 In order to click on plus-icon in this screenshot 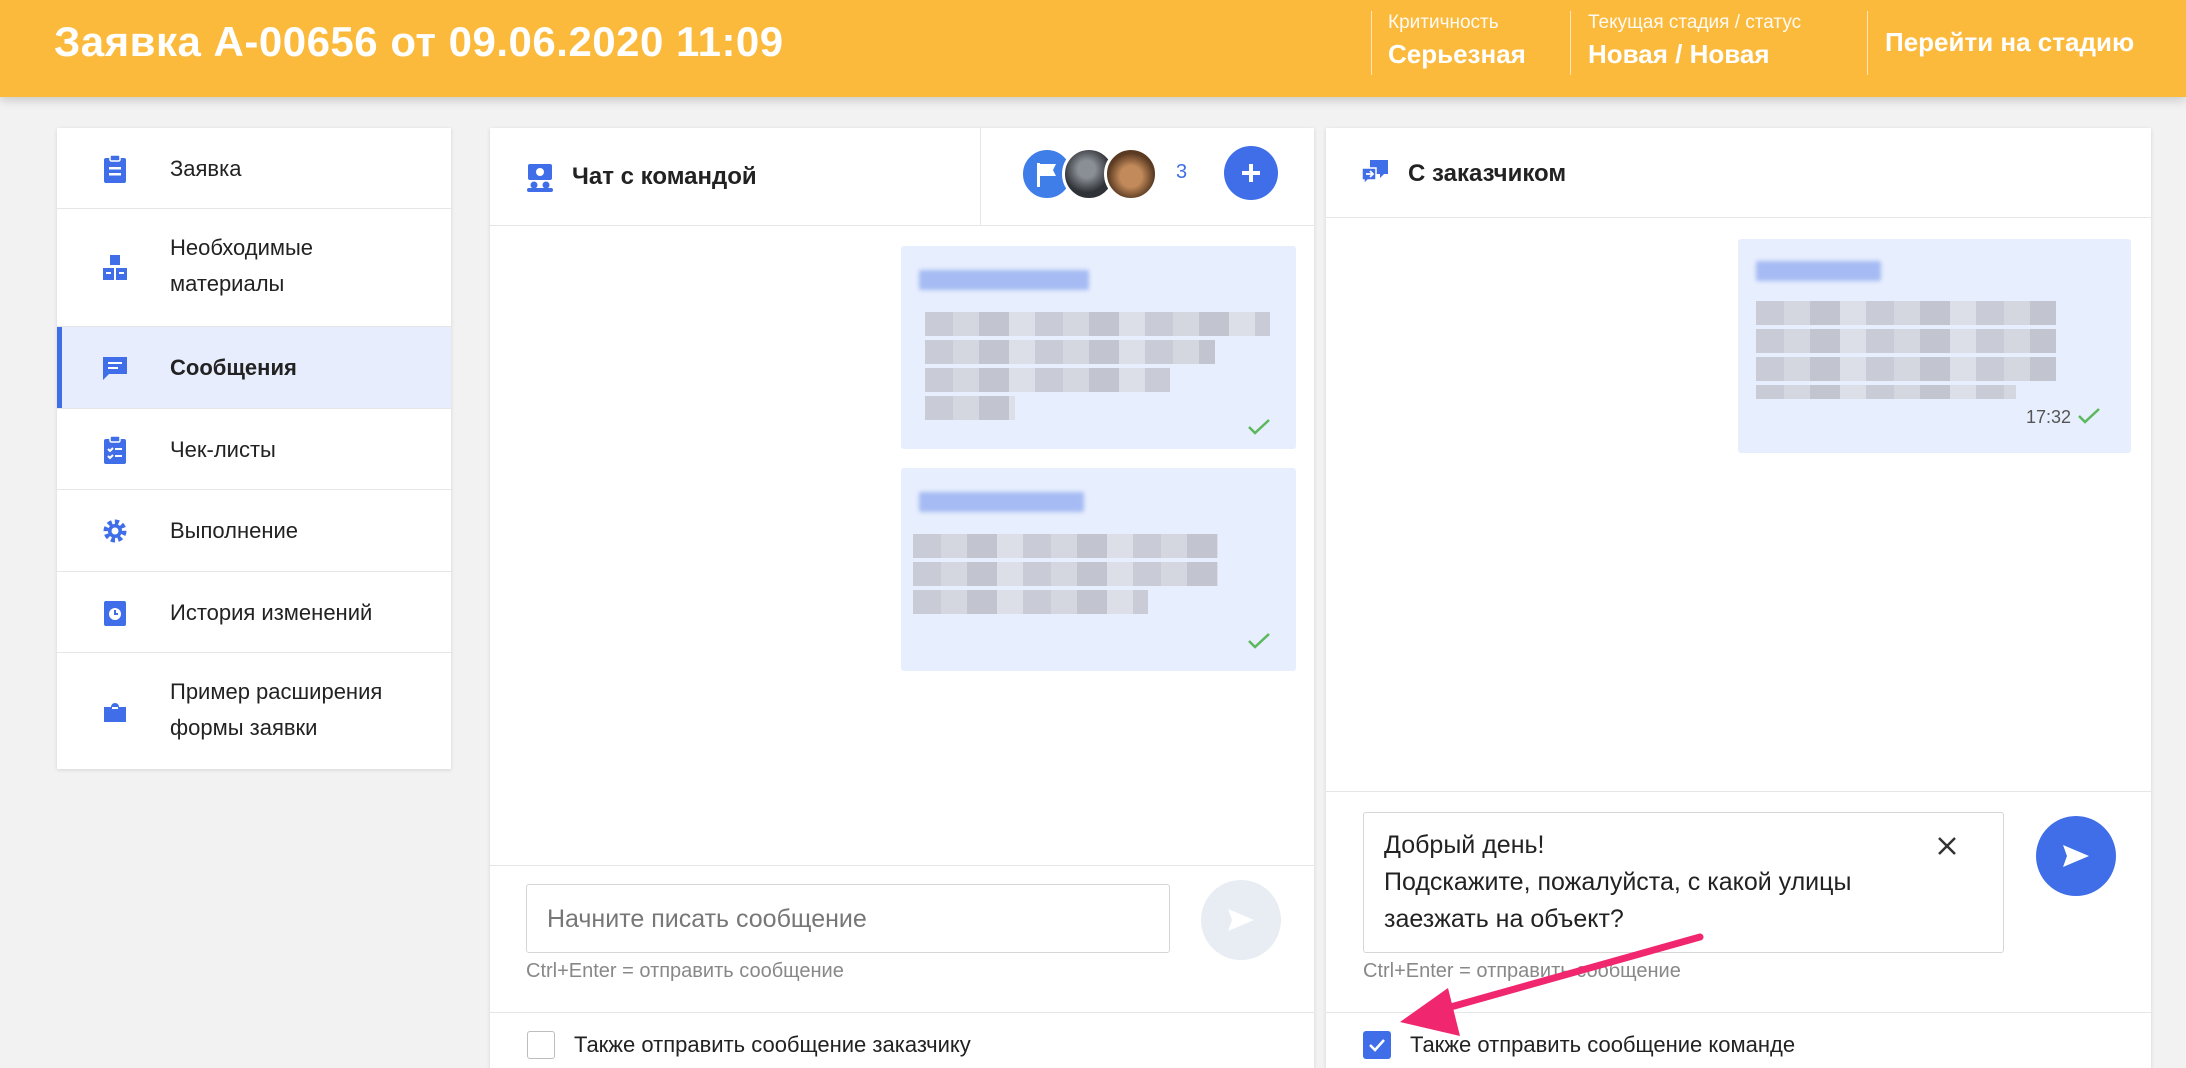, I will do `click(1251, 173)`.